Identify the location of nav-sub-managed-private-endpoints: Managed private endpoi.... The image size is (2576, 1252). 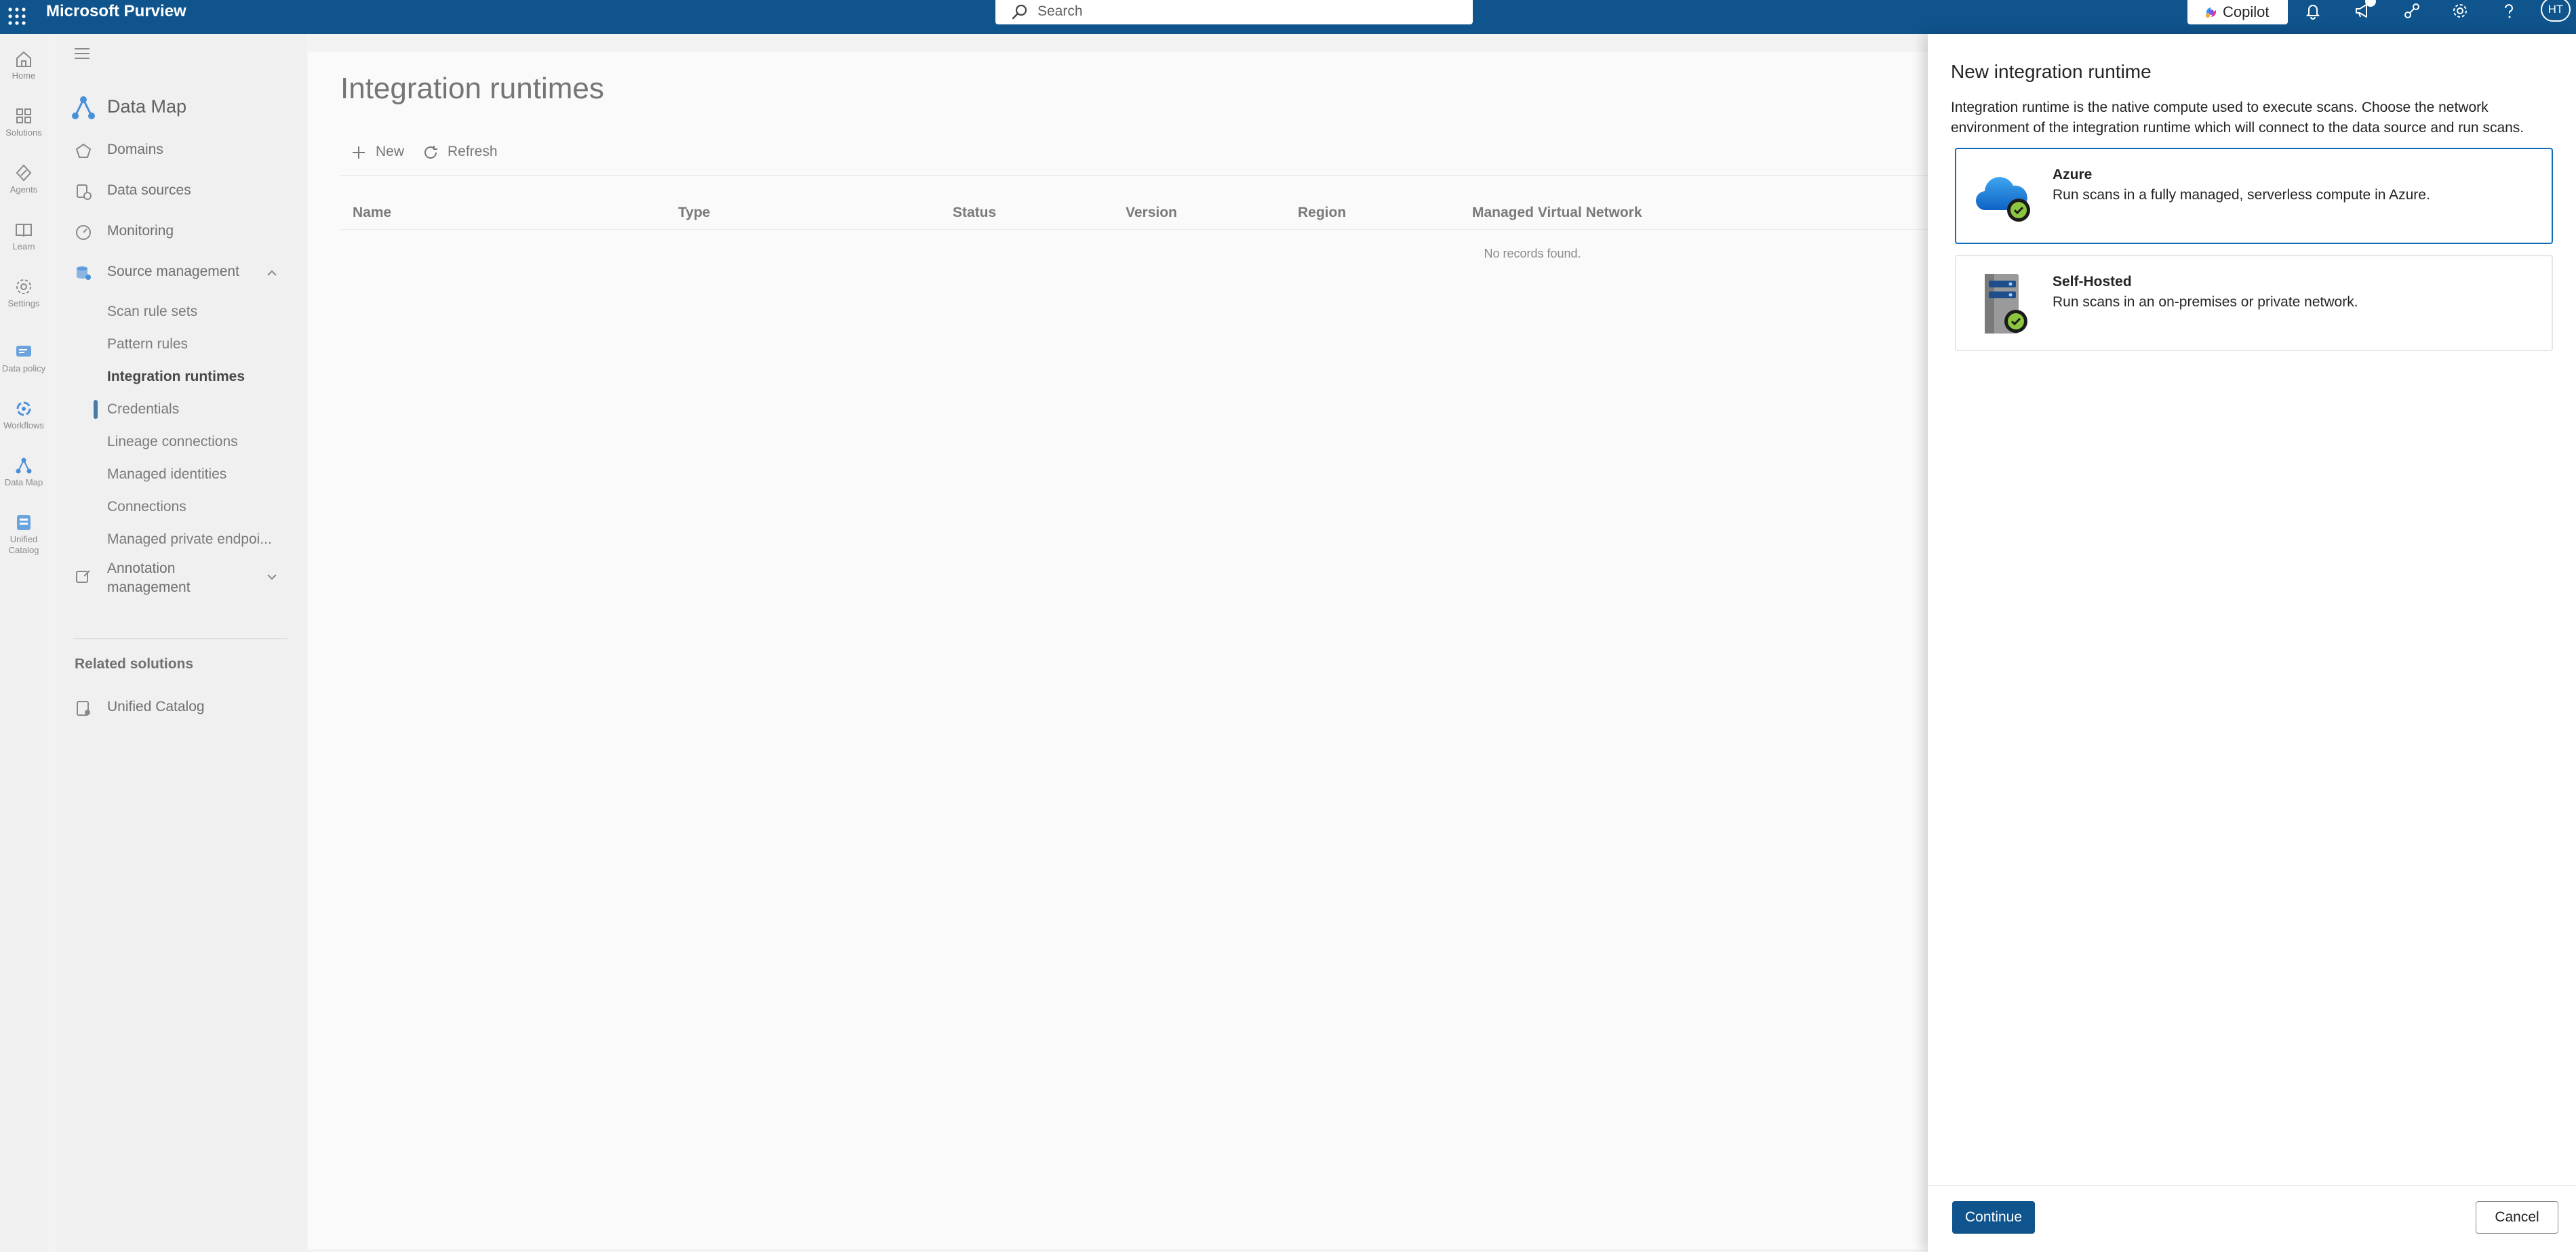
(189, 539).